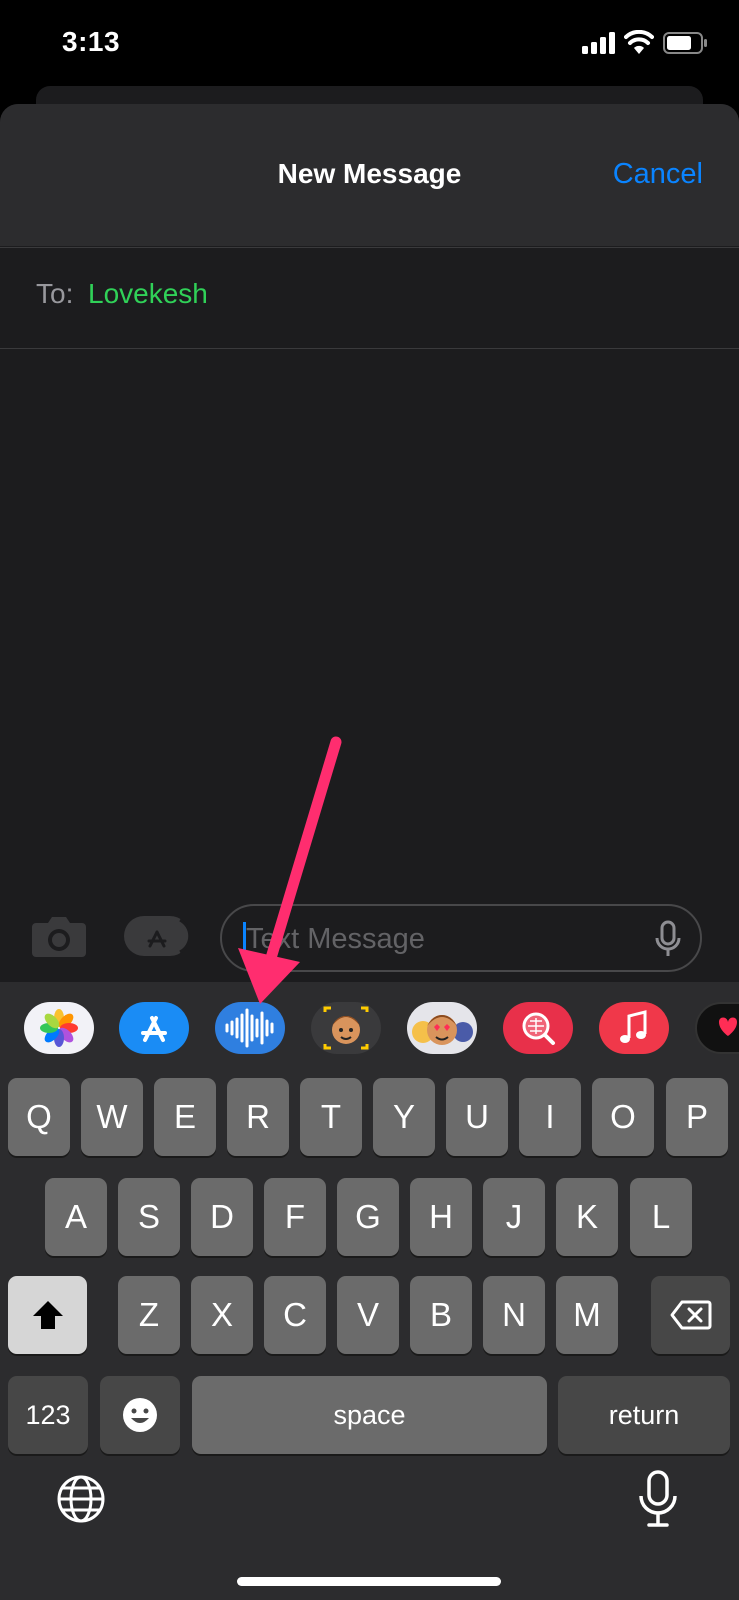 This screenshot has width=739, height=1600. What do you see at coordinates (441, 1217) in the screenshot?
I see `key-h: H` at bounding box center [441, 1217].